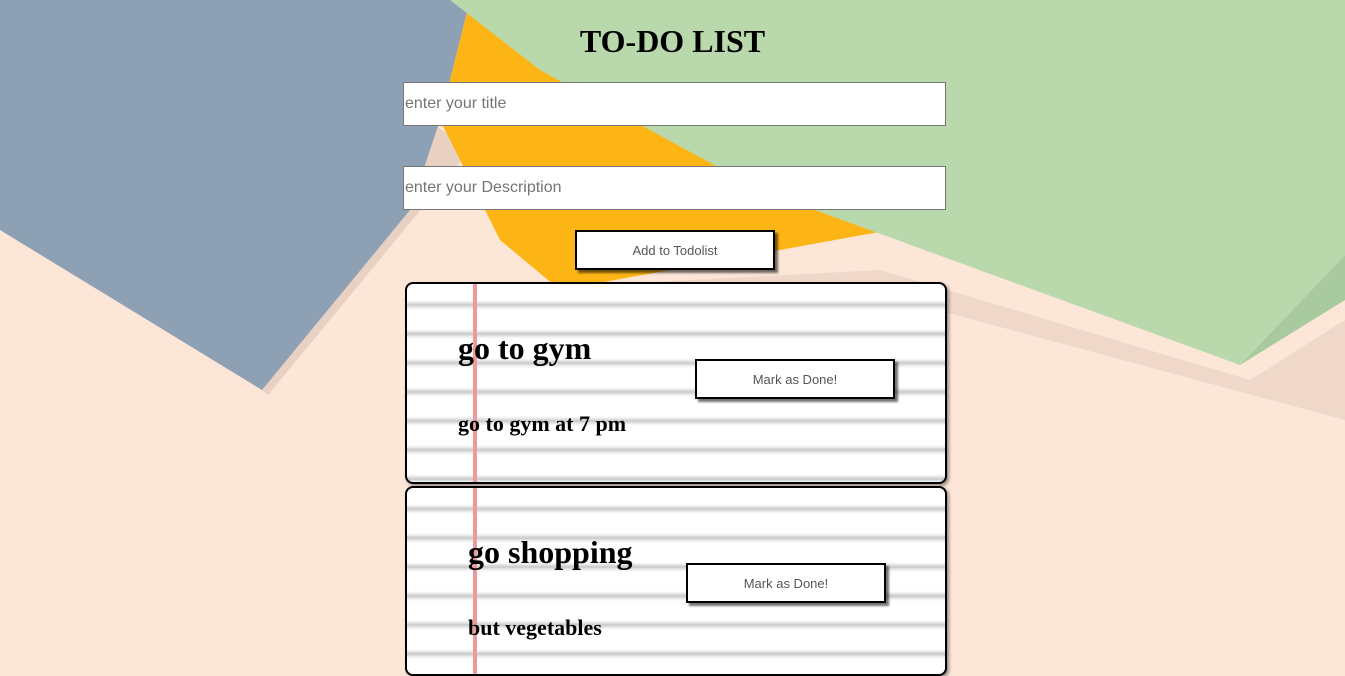 This screenshot has width=1345, height=676. I want to click on todo-title: go shopping, so click(550, 552).